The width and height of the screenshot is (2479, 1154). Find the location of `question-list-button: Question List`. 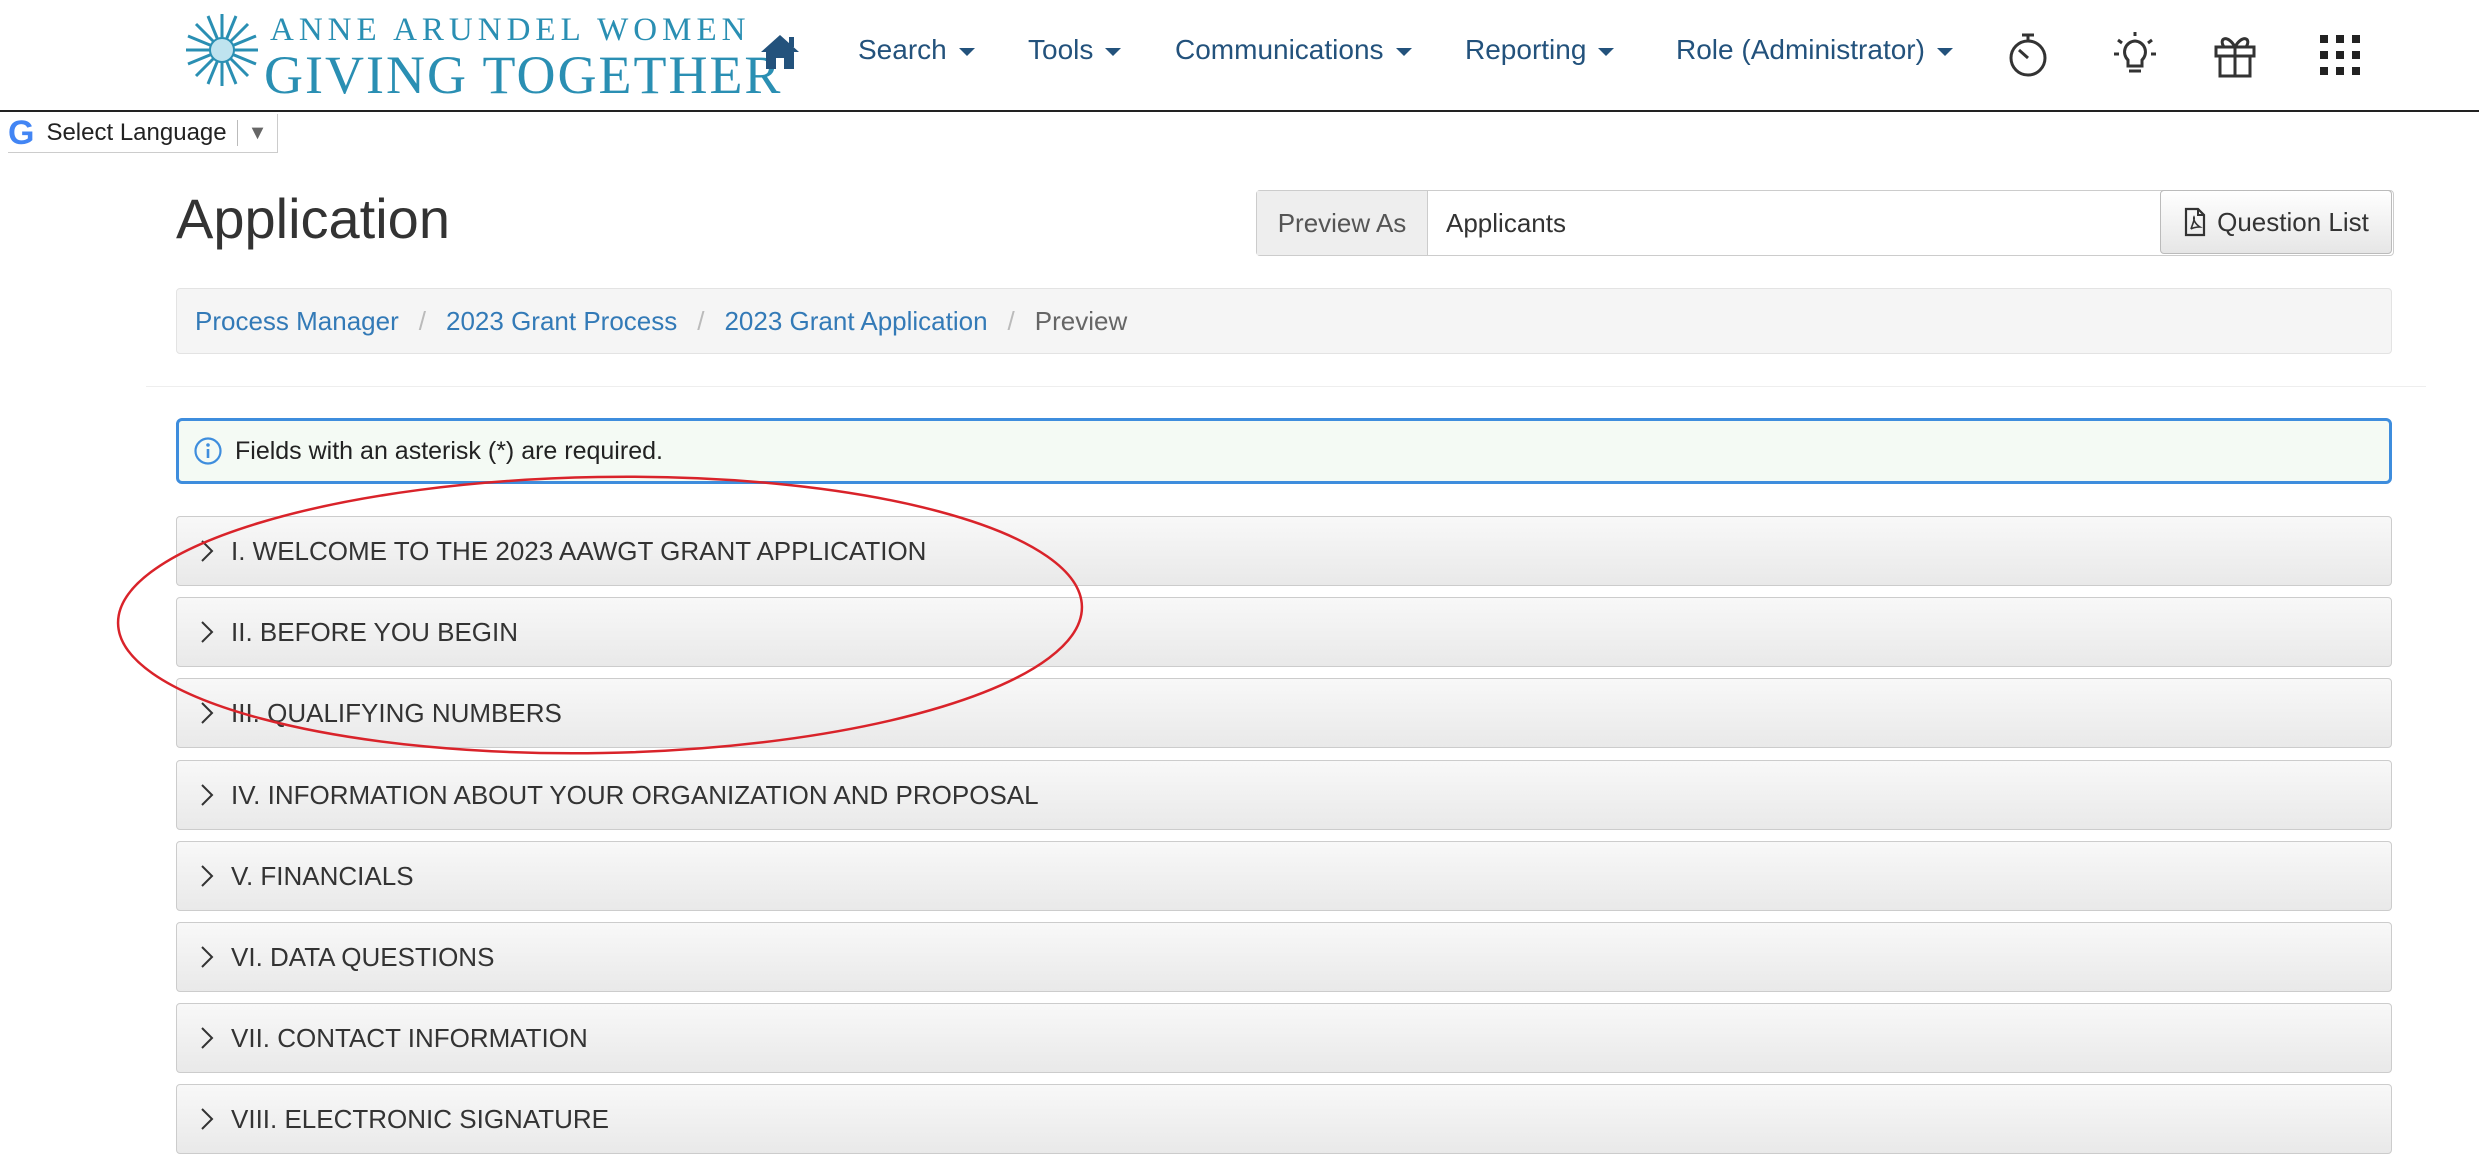

question-list-button: Question List is located at coordinates (2276, 222).